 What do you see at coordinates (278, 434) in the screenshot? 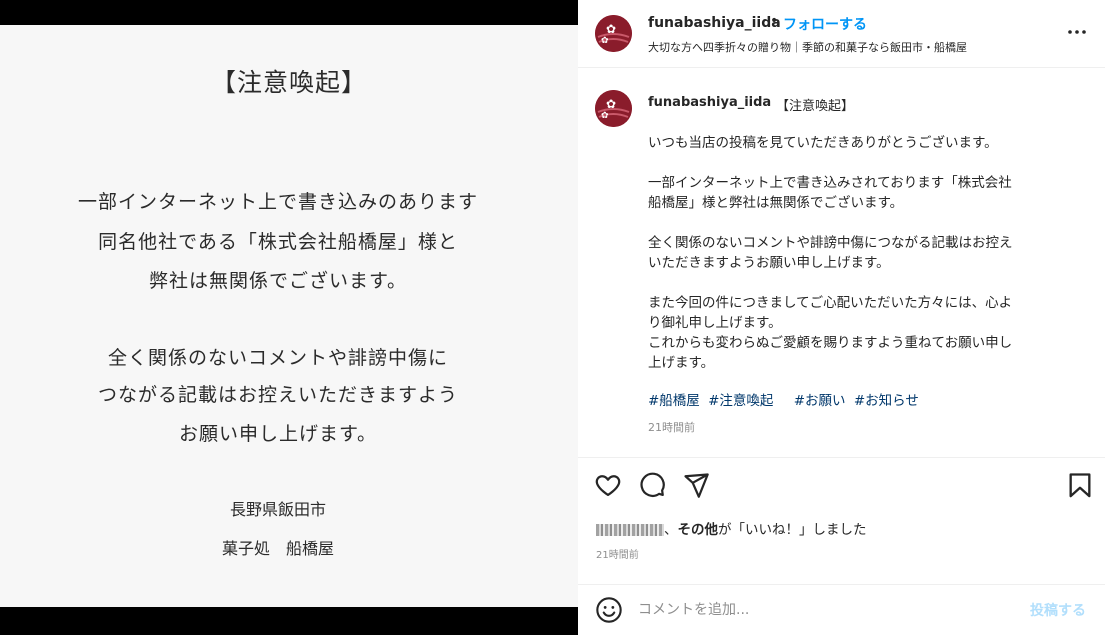
I see `image-line: お願い申し上げます。` at bounding box center [278, 434].